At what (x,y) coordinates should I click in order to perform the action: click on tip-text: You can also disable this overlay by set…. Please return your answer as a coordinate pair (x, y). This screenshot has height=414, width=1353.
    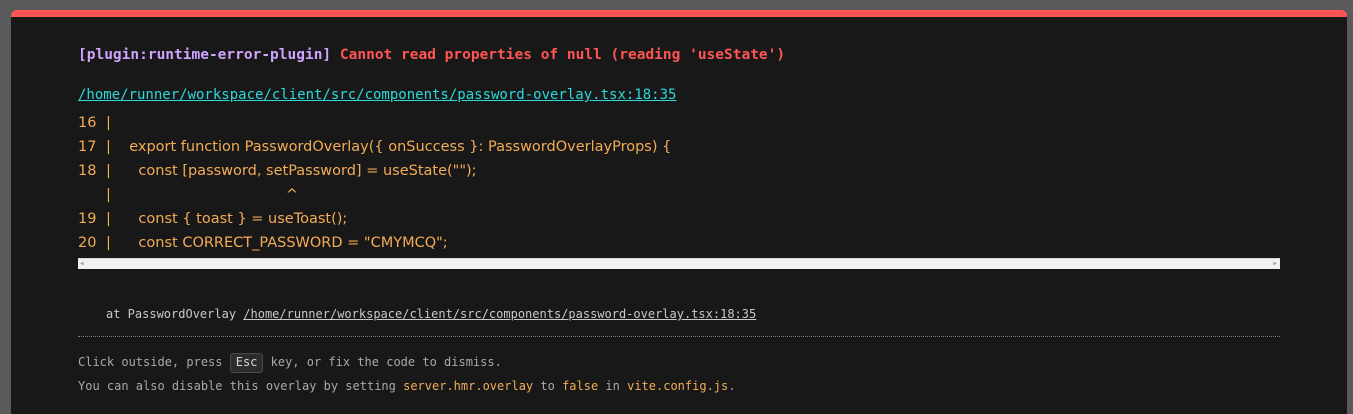
    Looking at the image, I should click on (241, 386).